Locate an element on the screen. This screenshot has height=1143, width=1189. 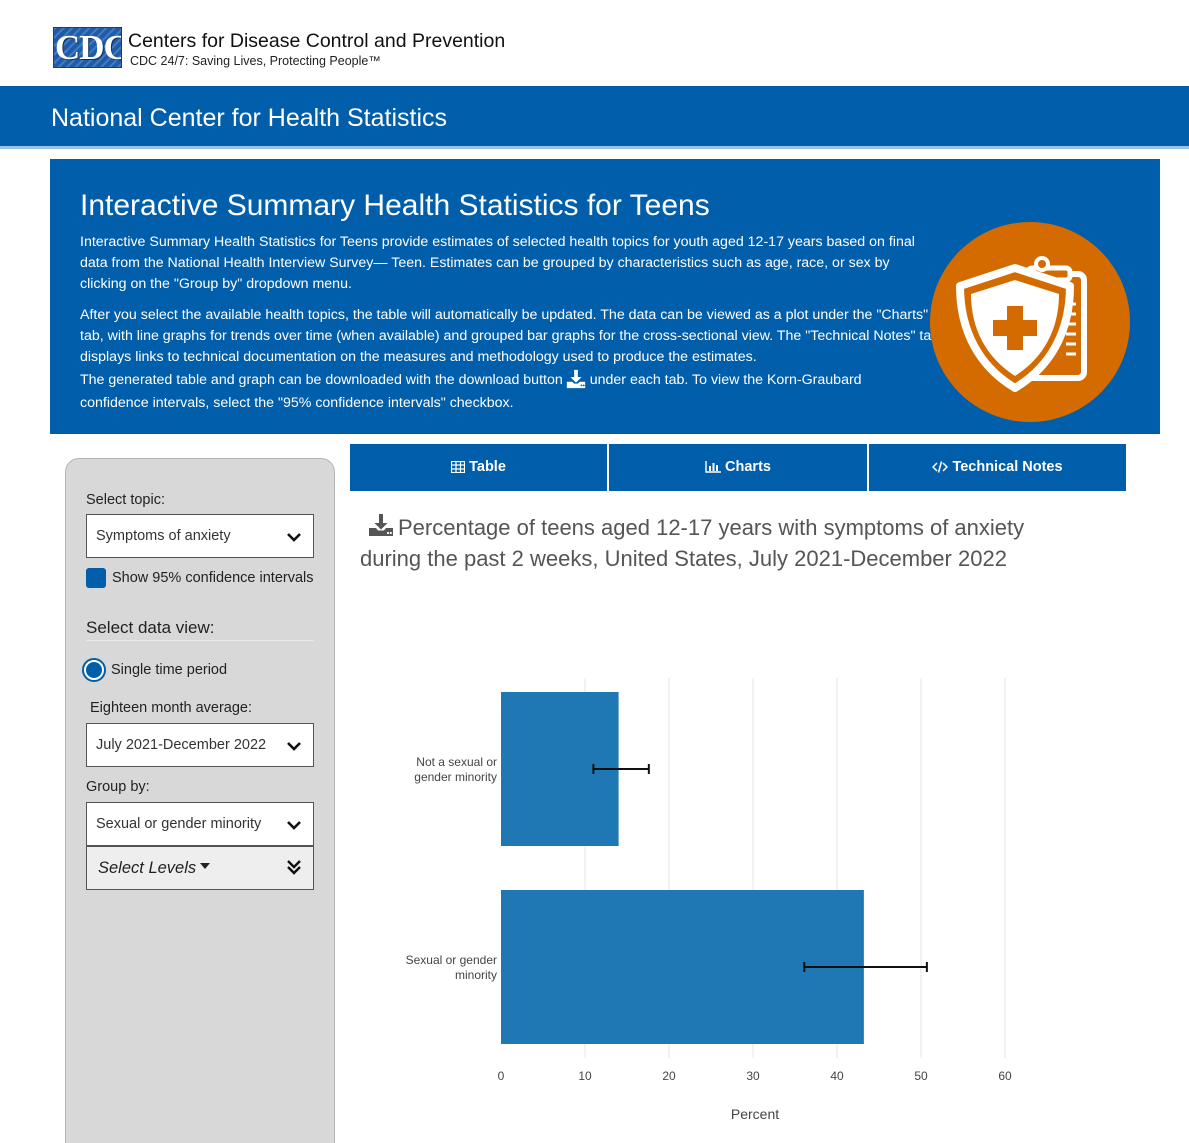
eighteen-month-label: Eighteen month average: is located at coordinates (171, 708).